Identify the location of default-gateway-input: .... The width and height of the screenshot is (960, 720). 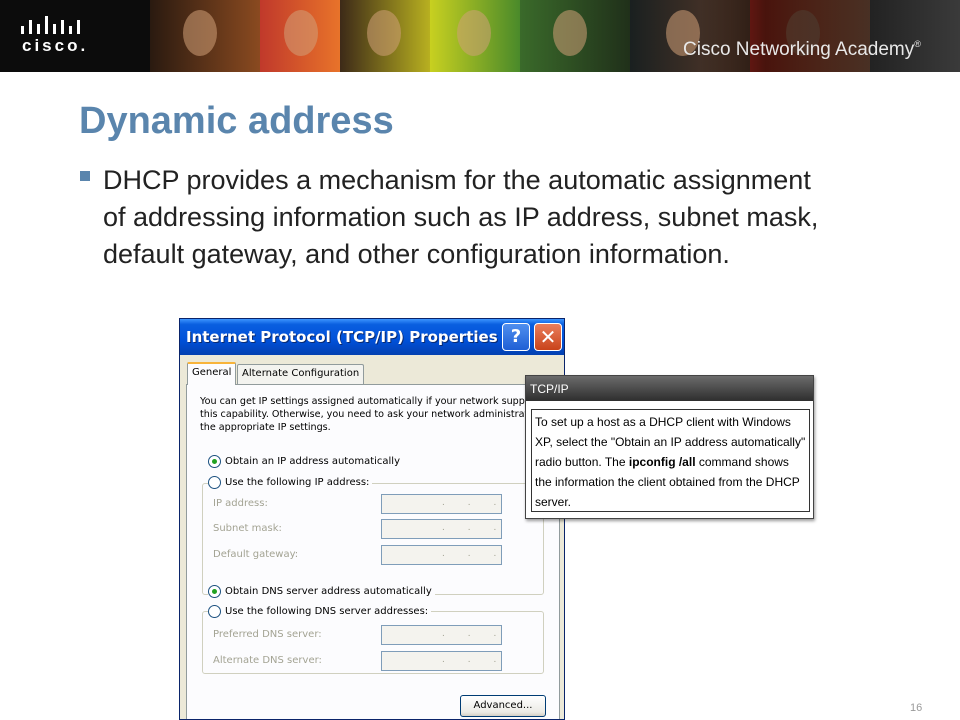
(441, 555).